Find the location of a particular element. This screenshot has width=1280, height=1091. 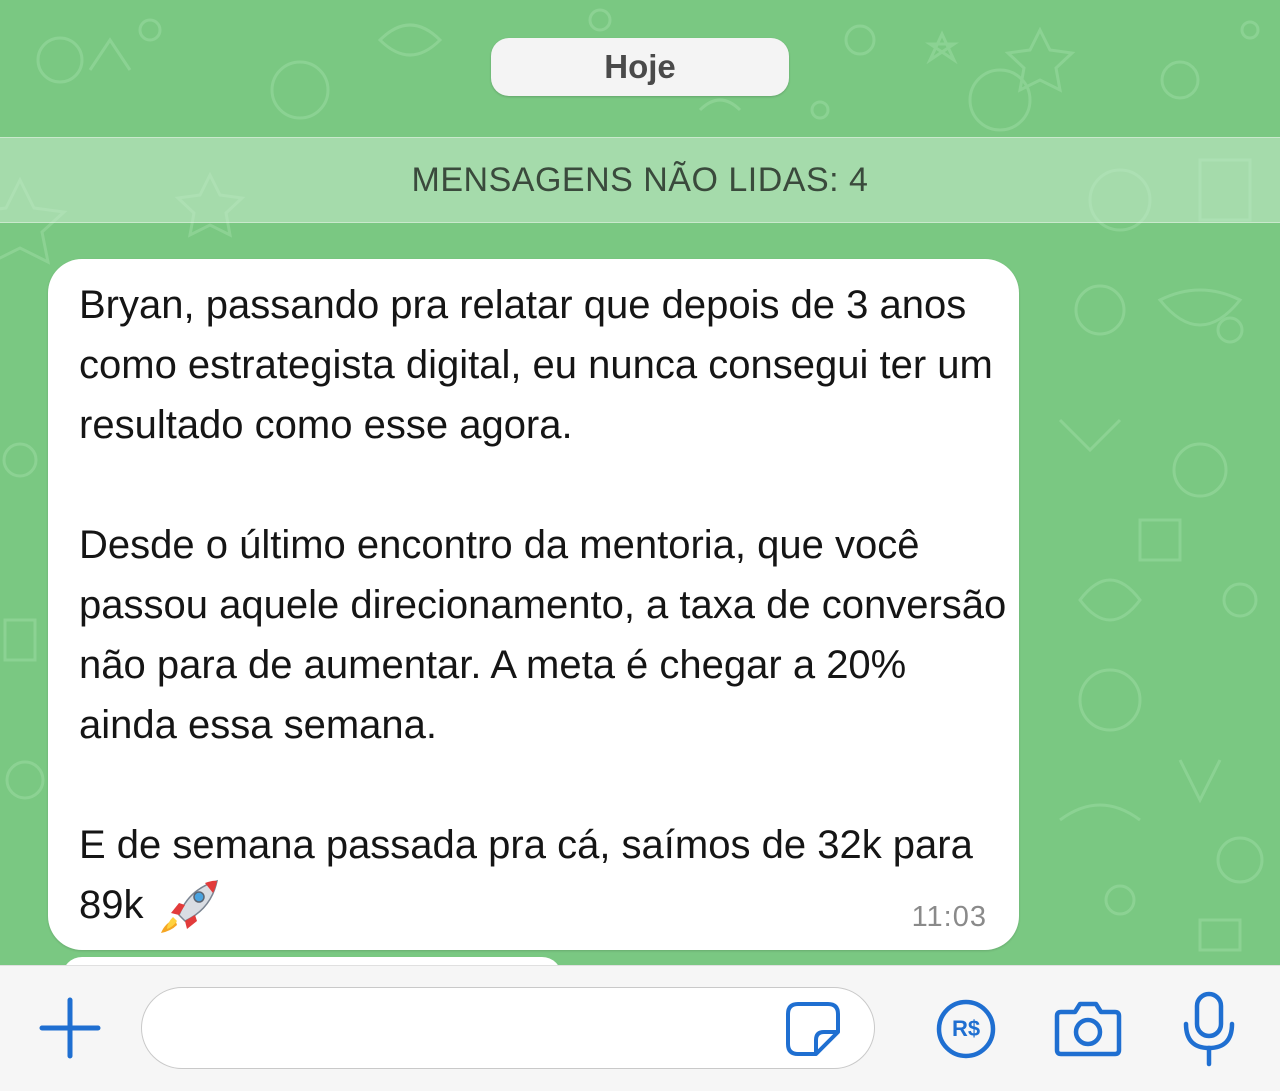

microphone-icon is located at coordinates (1209, 1029).